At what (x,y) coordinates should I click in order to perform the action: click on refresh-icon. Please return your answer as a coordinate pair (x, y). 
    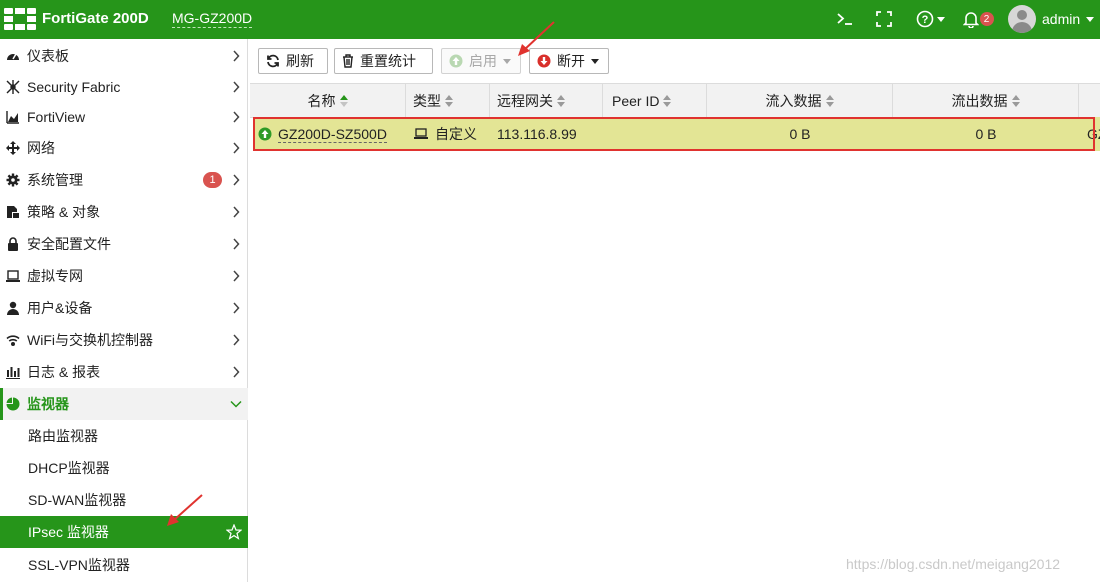
    Looking at the image, I should click on (273, 61).